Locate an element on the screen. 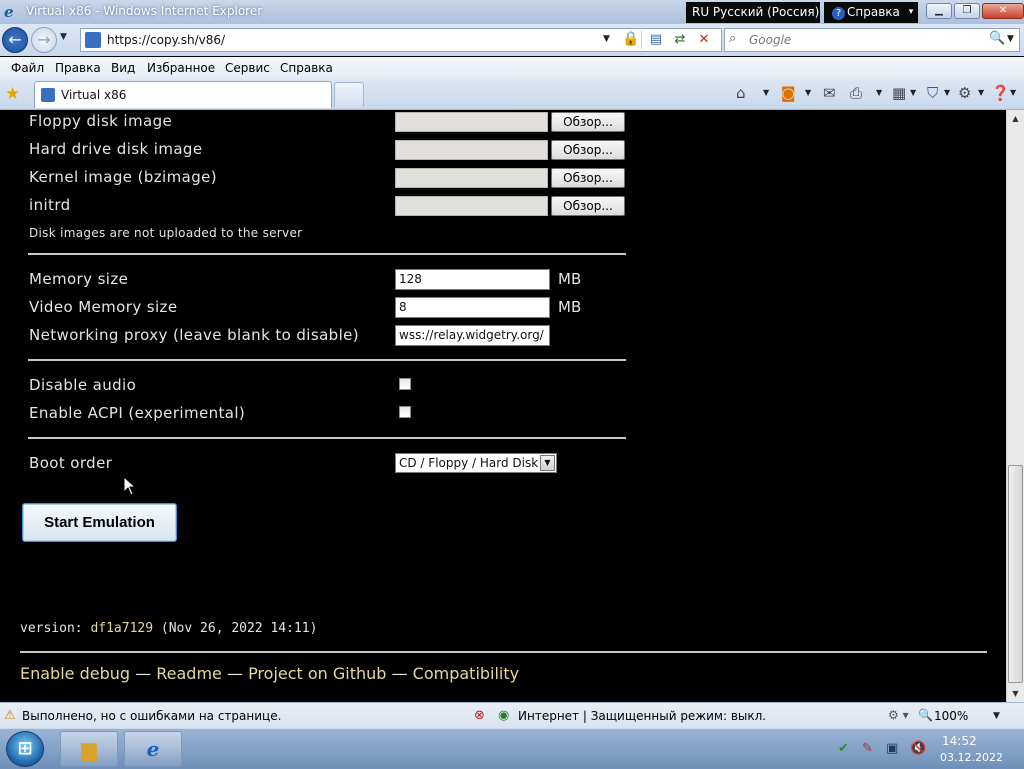 This screenshot has width=1024, height=769. clock-date: 03.12.2022 is located at coordinates (971, 757).